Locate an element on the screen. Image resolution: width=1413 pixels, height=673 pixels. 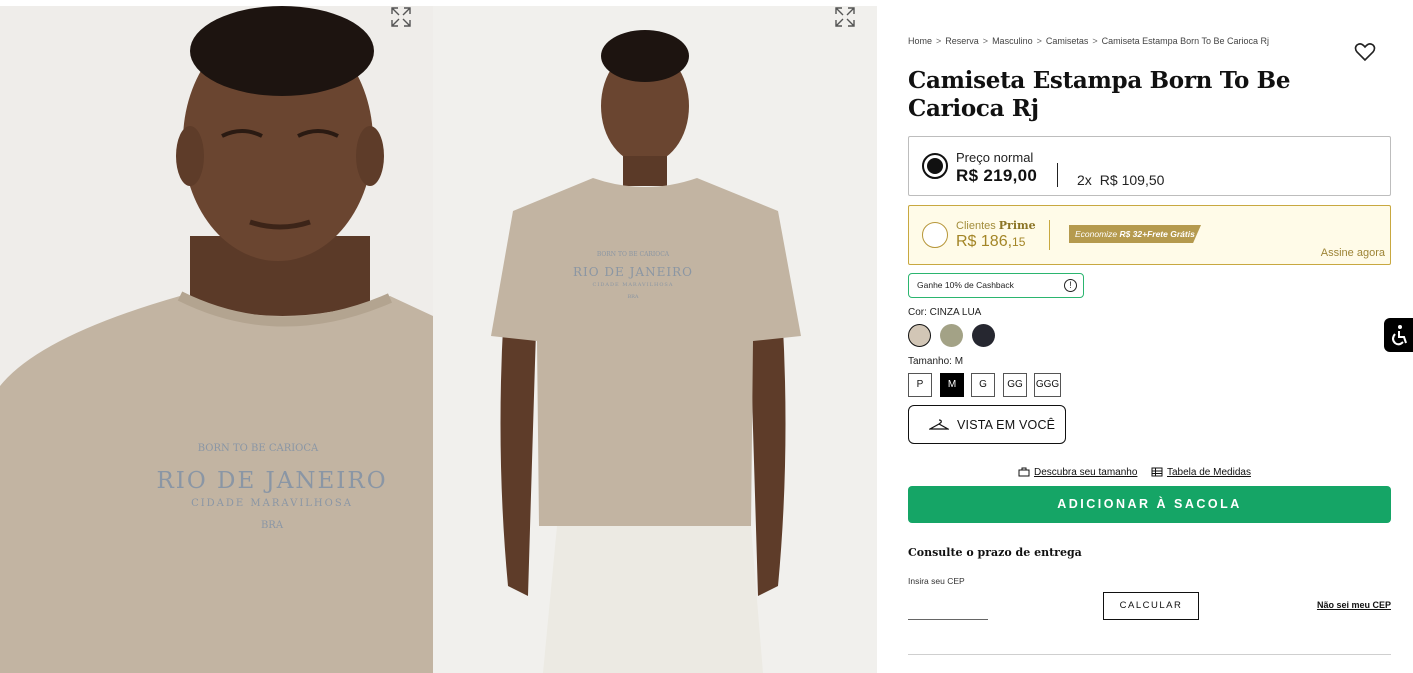
prime-price-cents: 15 is located at coordinates (1019, 242).